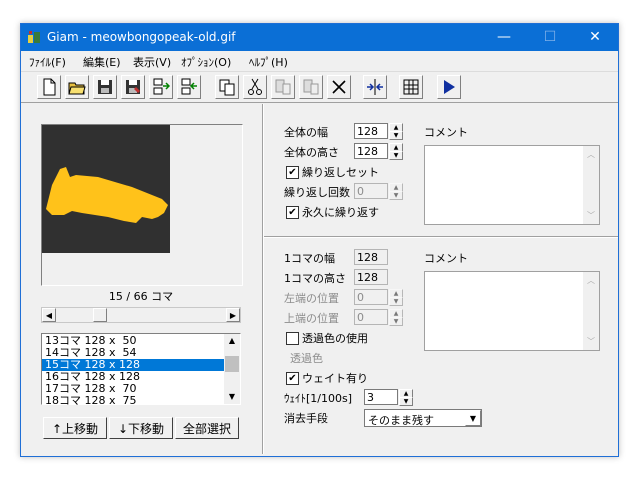 The width and height of the screenshot is (640, 480). I want to click on global-width-label: 全体の幅, so click(306, 132).